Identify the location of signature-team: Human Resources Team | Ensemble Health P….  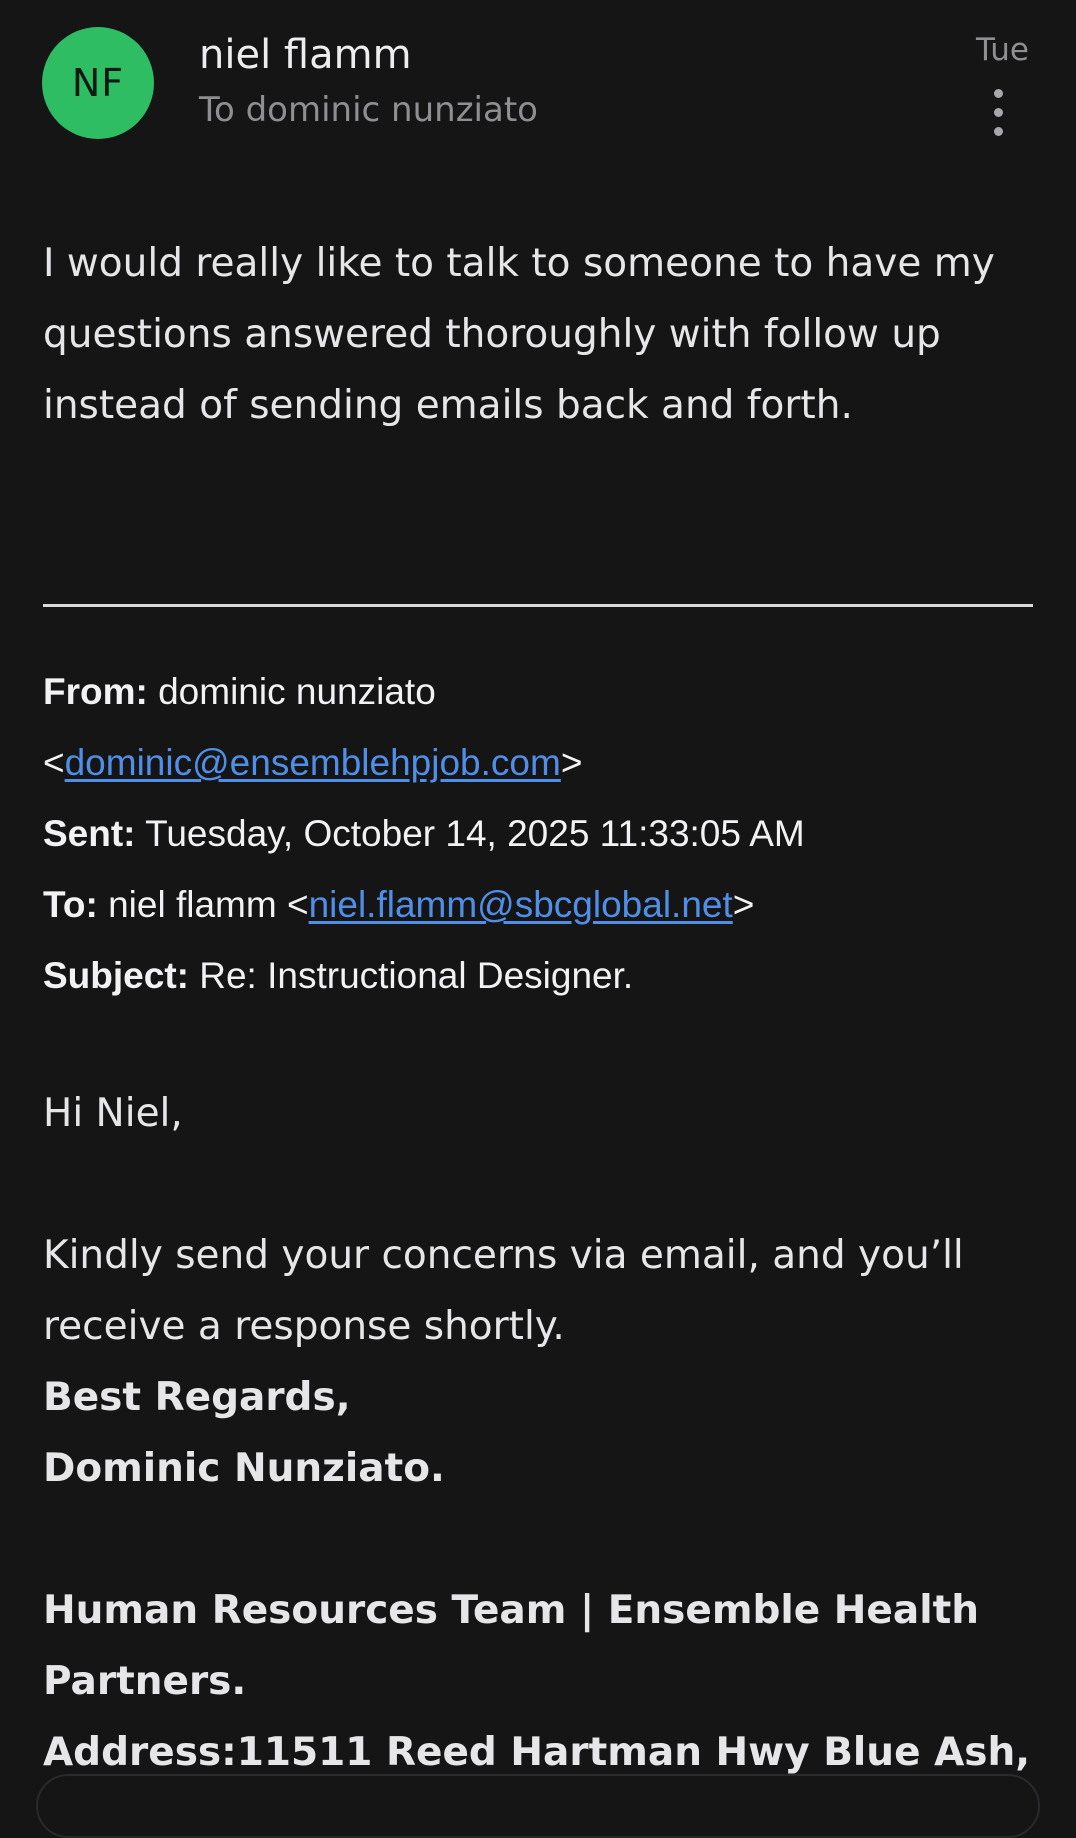
(511, 1646).